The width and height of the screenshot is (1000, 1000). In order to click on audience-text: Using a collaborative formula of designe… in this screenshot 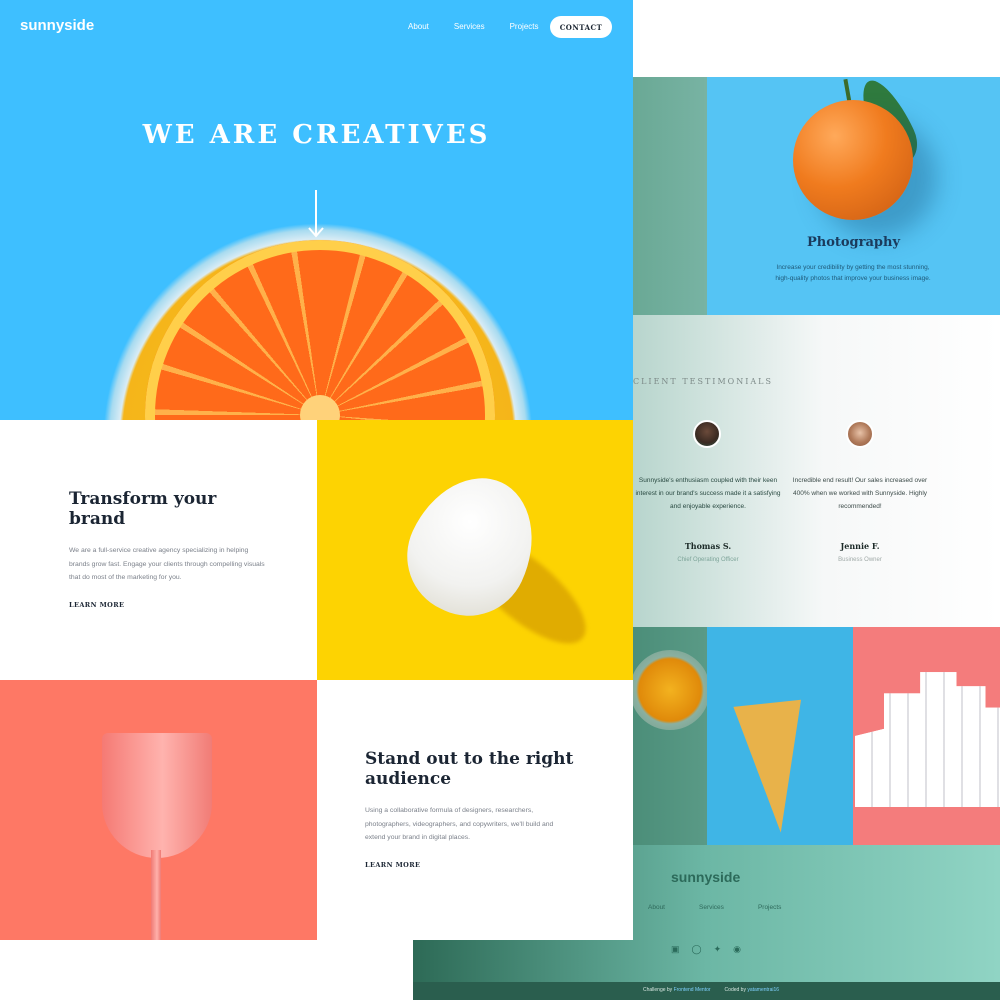, I will do `click(459, 824)`.